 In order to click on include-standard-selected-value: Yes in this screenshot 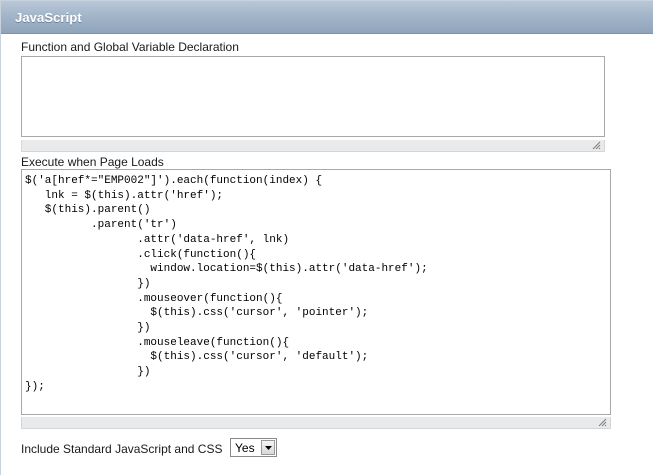, I will do `click(245, 448)`.